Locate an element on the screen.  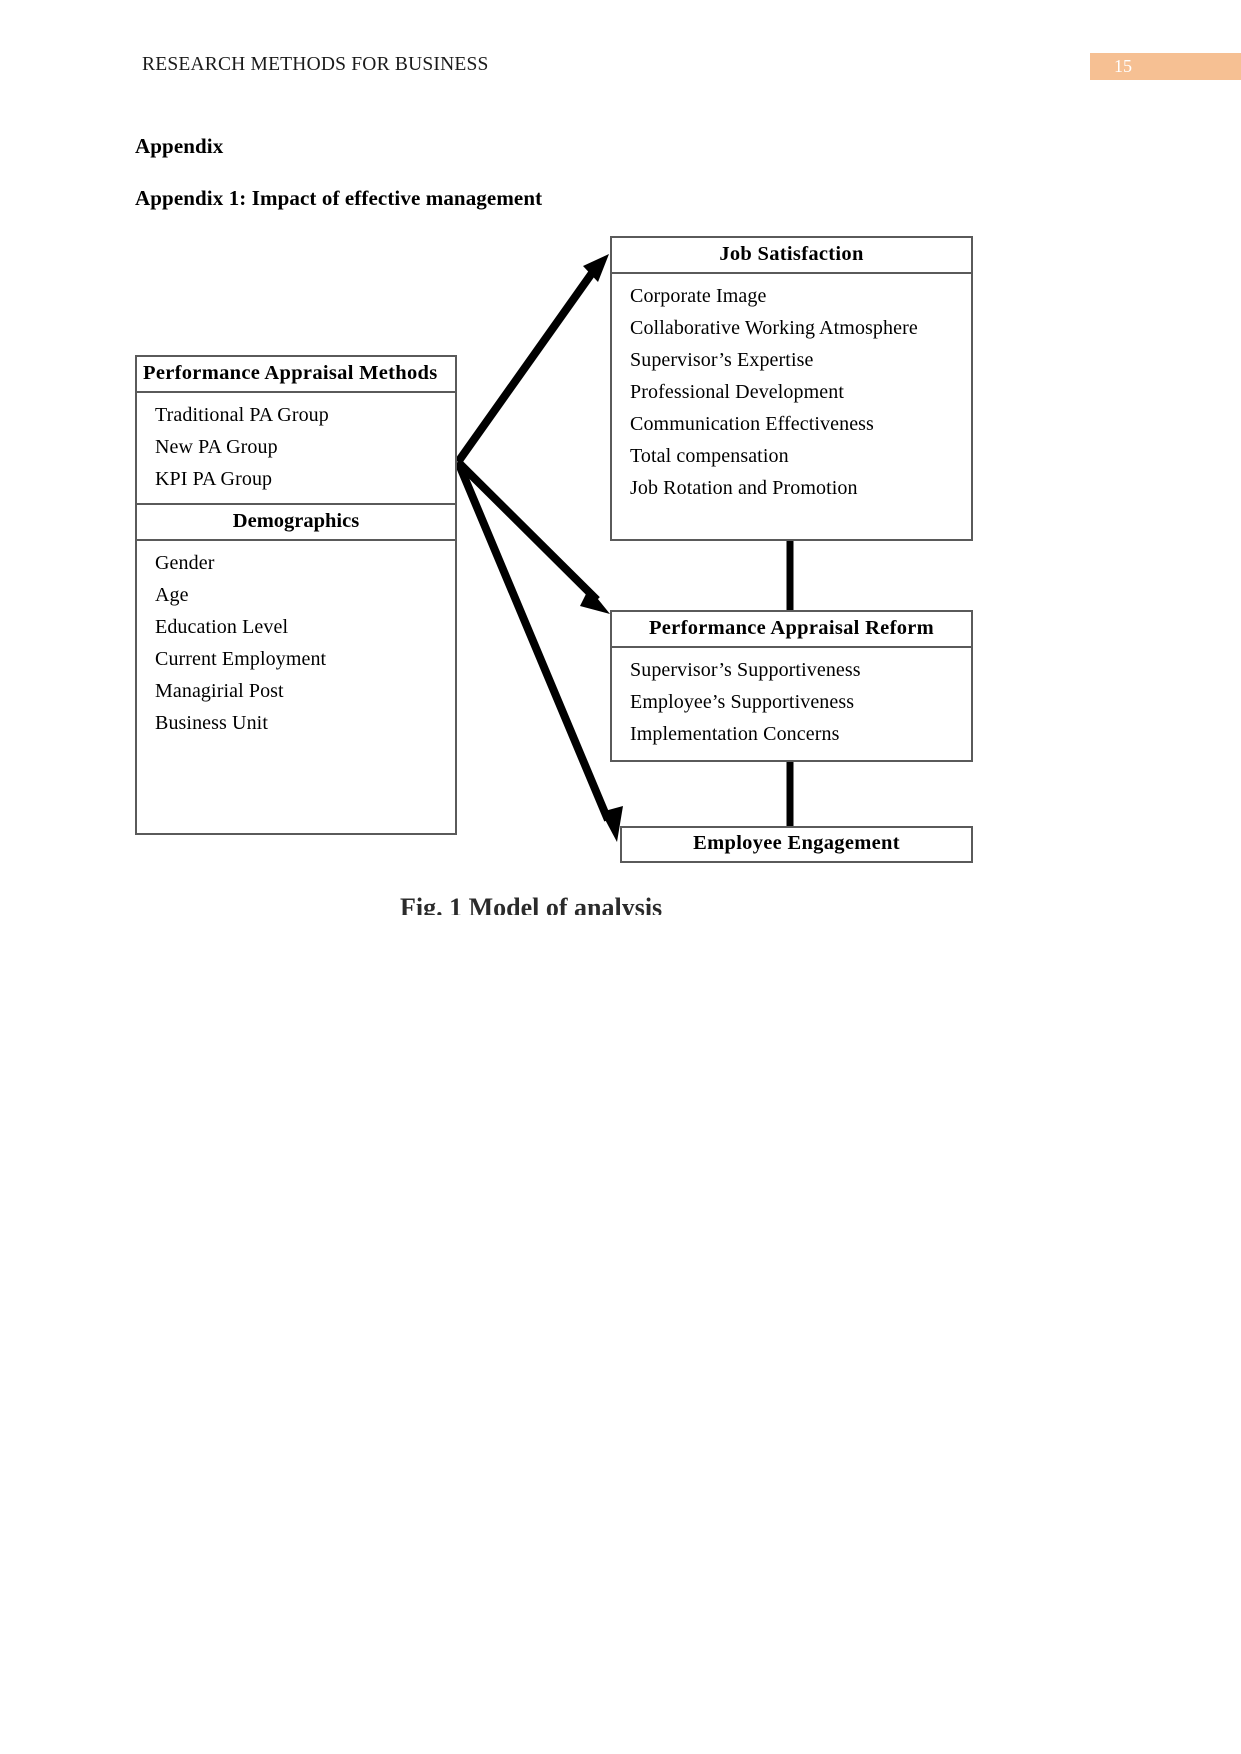
pa-methods-header: Performance Appraisal Methods is located at coordinates (296, 375).